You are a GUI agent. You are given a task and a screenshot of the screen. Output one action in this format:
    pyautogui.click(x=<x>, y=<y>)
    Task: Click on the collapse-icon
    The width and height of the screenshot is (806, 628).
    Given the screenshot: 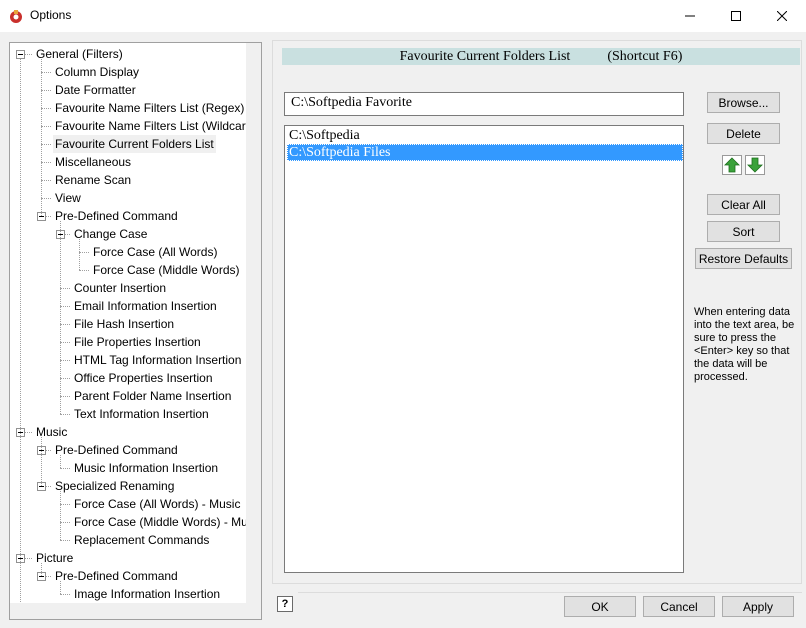 What is the action you would take?
    pyautogui.click(x=20, y=54)
    